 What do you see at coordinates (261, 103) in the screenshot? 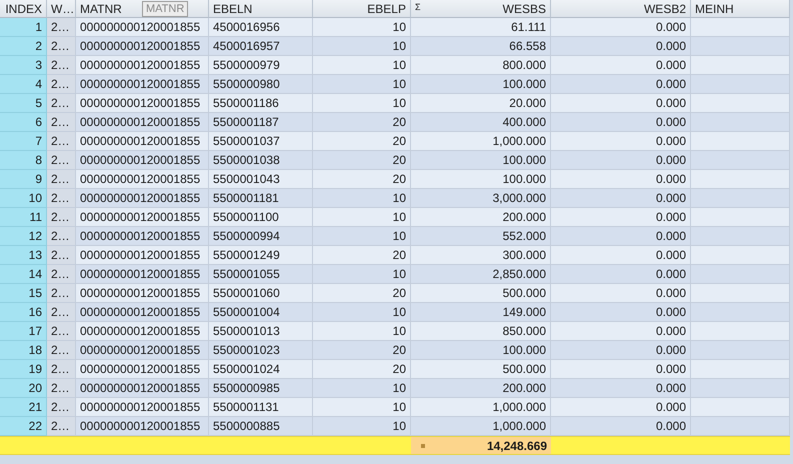
I see `table-cell: 5500001186` at bounding box center [261, 103].